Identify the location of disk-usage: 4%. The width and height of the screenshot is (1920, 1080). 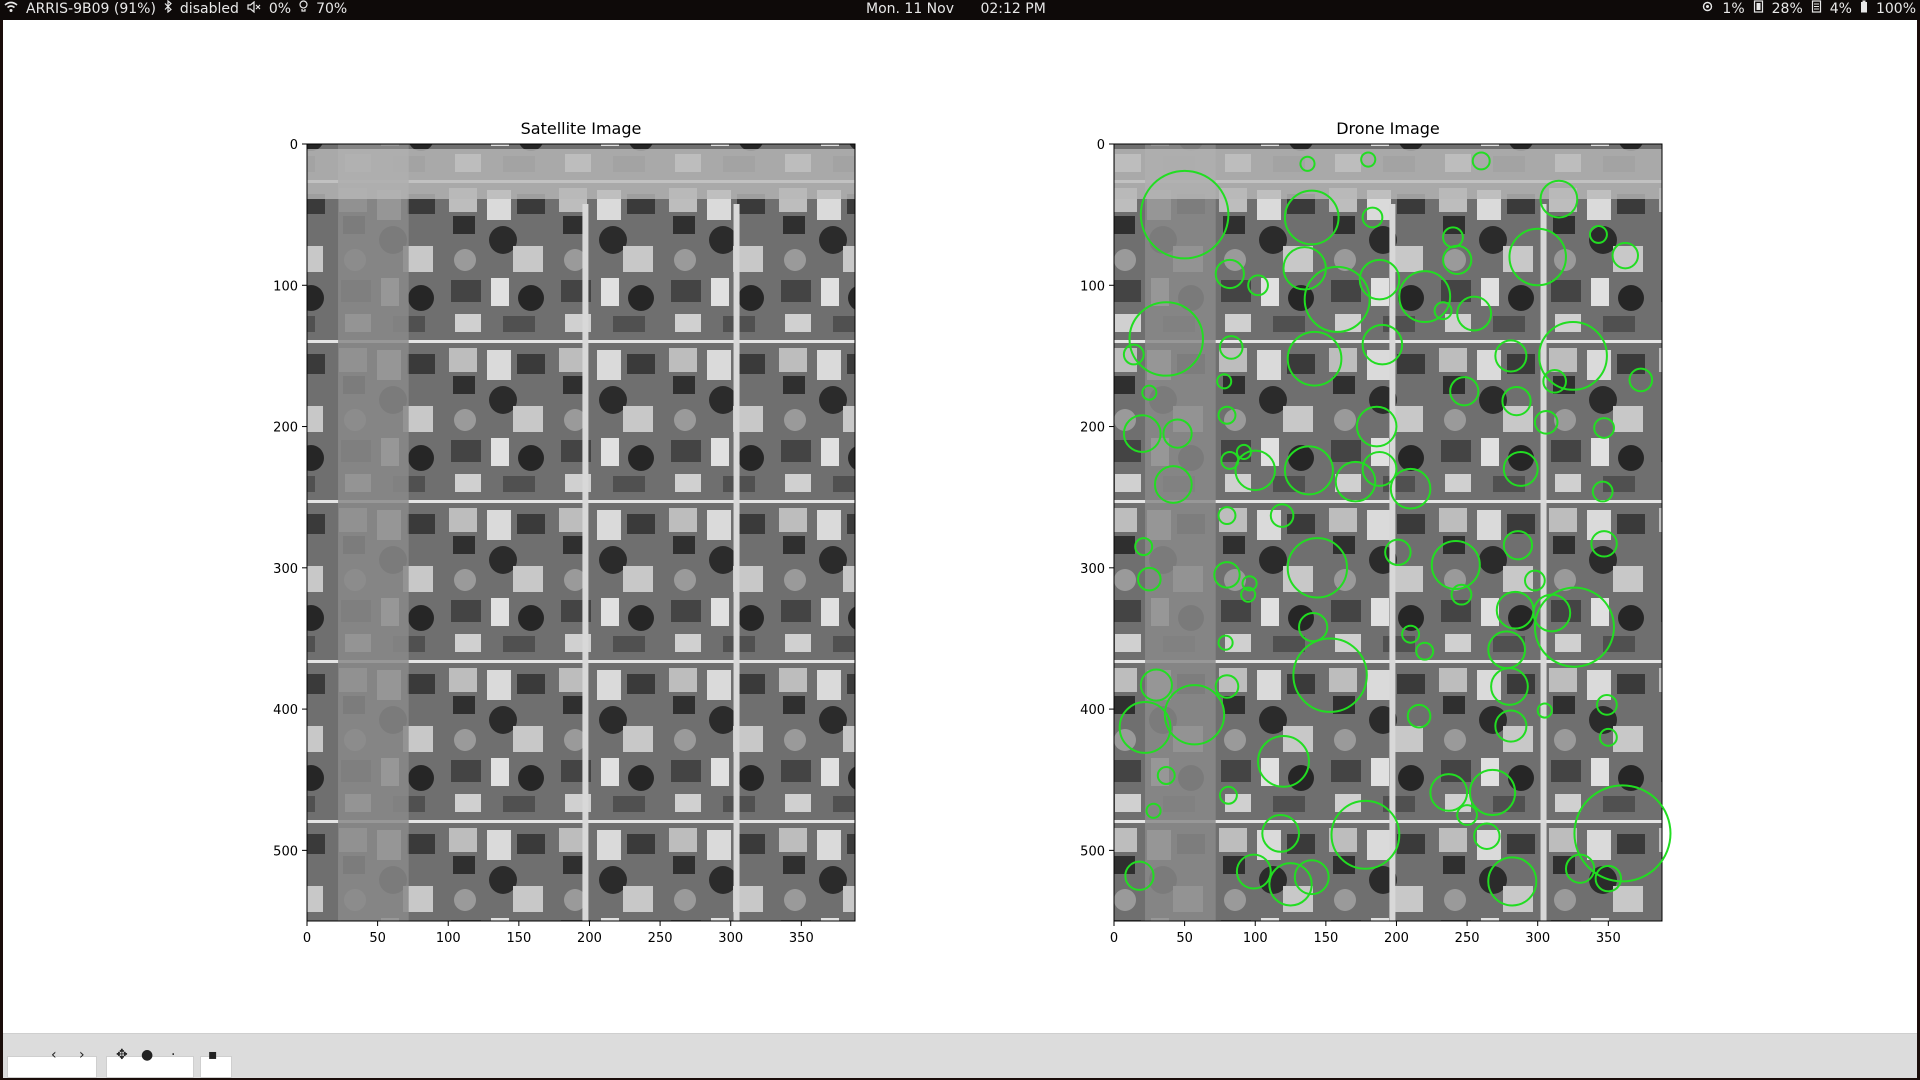
(1841, 9).